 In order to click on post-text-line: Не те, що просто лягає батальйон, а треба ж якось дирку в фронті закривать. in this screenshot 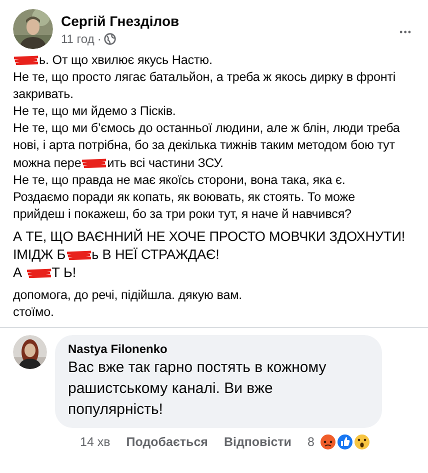, I will do `click(205, 86)`.